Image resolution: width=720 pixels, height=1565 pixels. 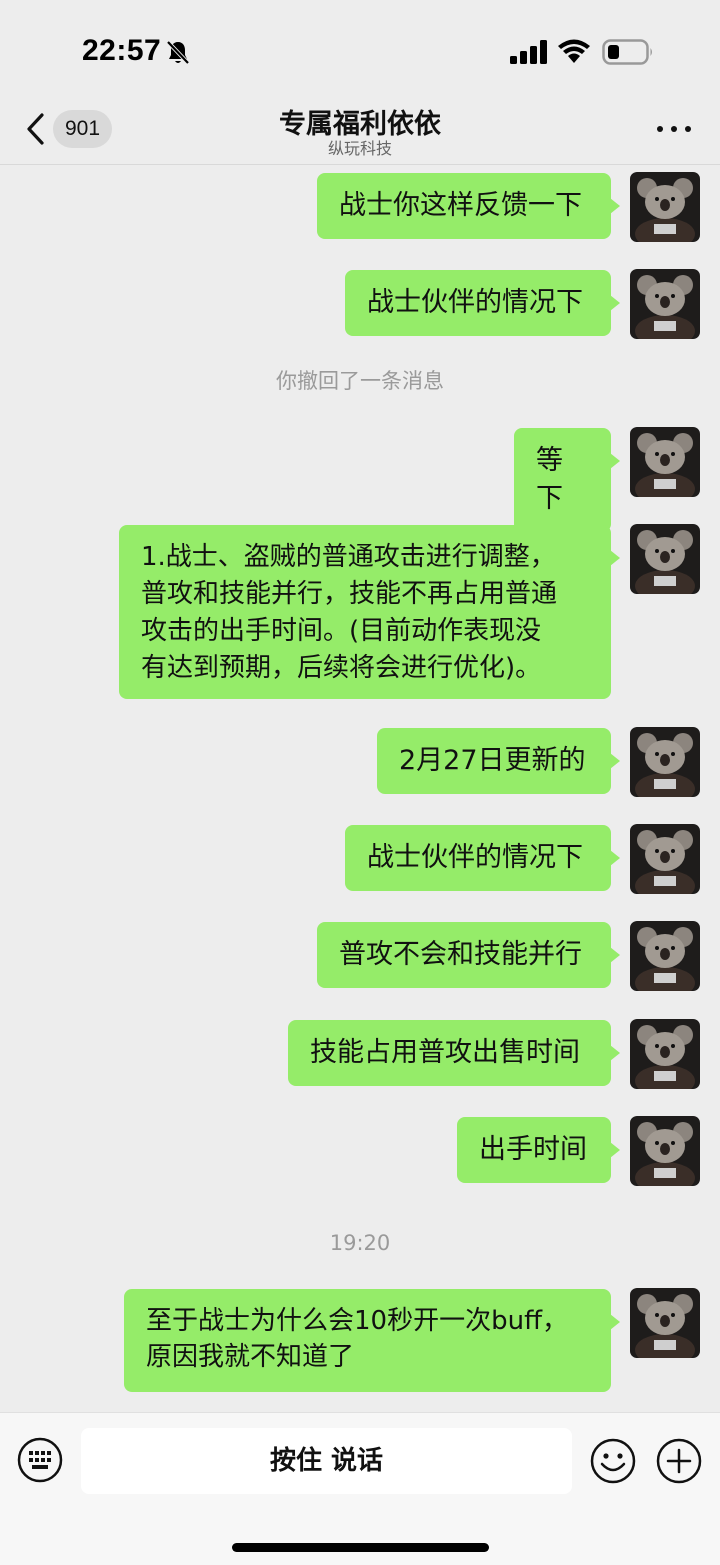 I want to click on battery-icon, so click(x=627, y=52).